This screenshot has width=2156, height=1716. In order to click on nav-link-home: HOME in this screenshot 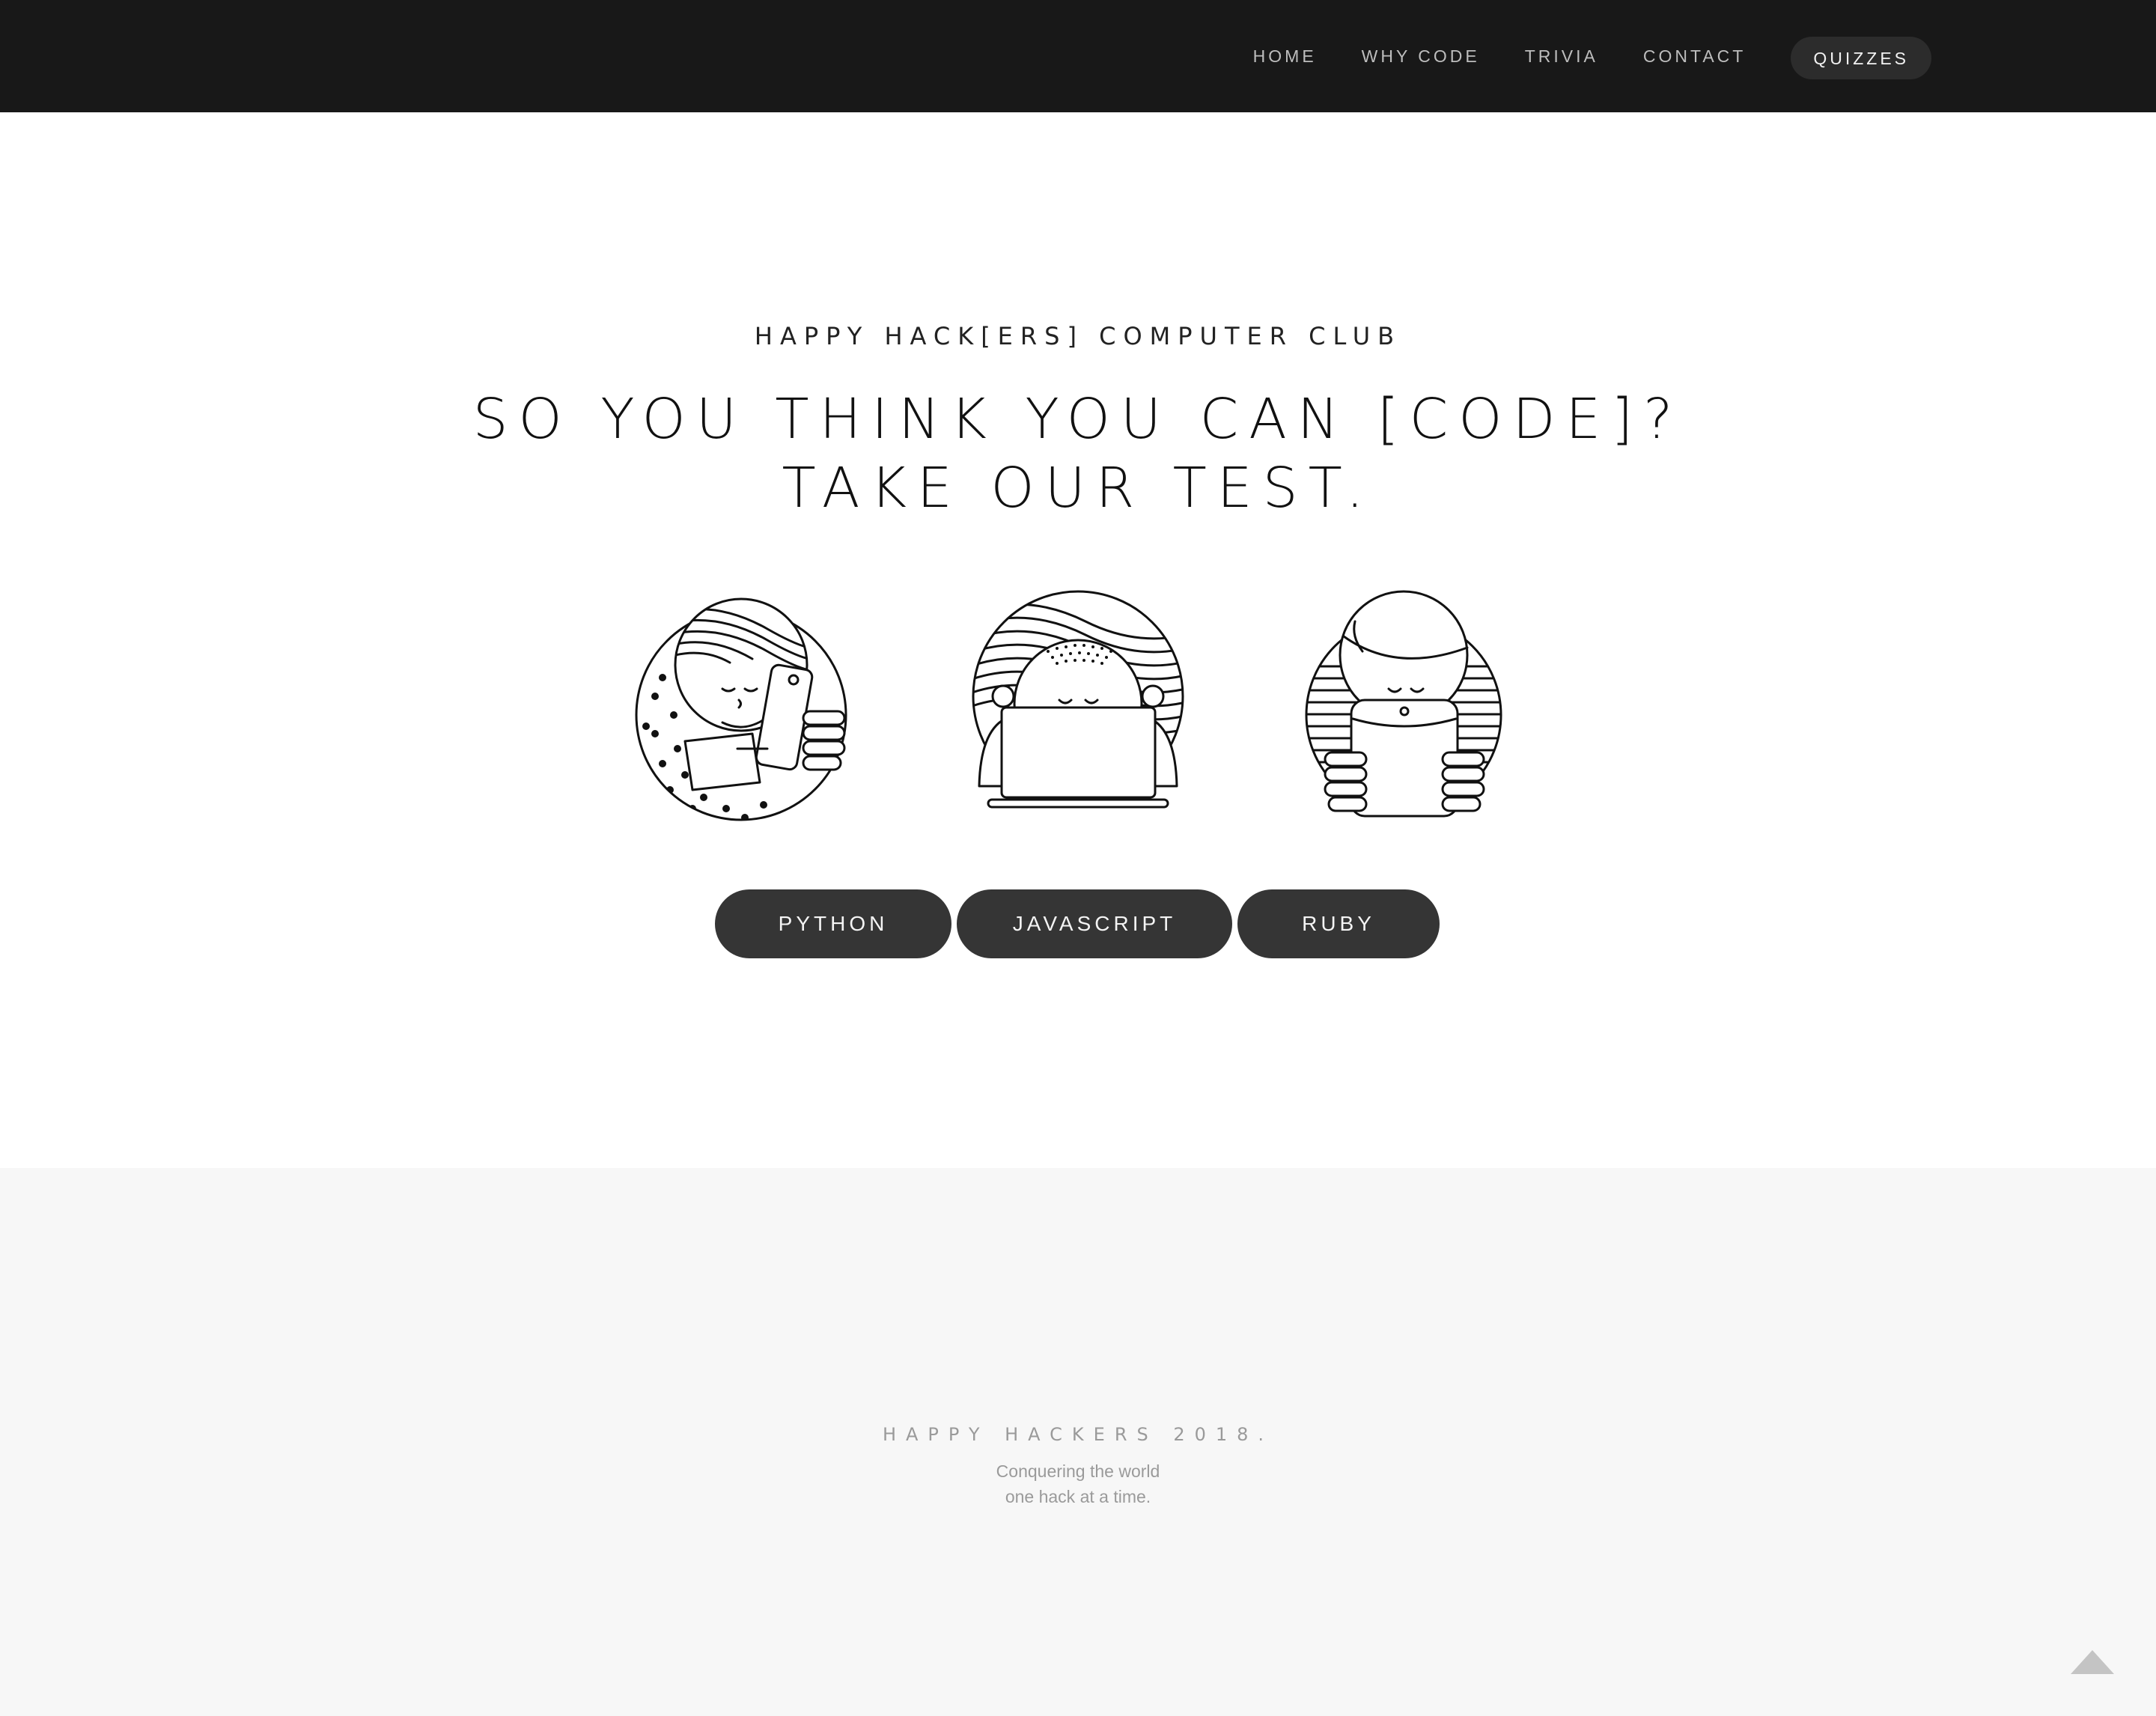, I will do `click(1285, 56)`.